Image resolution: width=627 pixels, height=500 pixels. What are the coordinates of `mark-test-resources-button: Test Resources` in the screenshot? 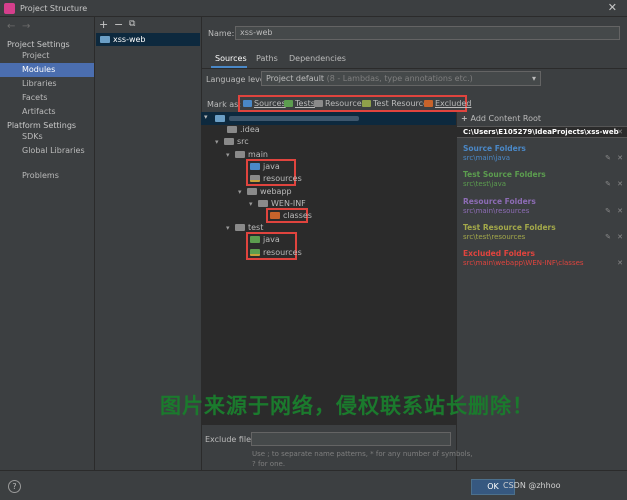 It's located at (397, 104).